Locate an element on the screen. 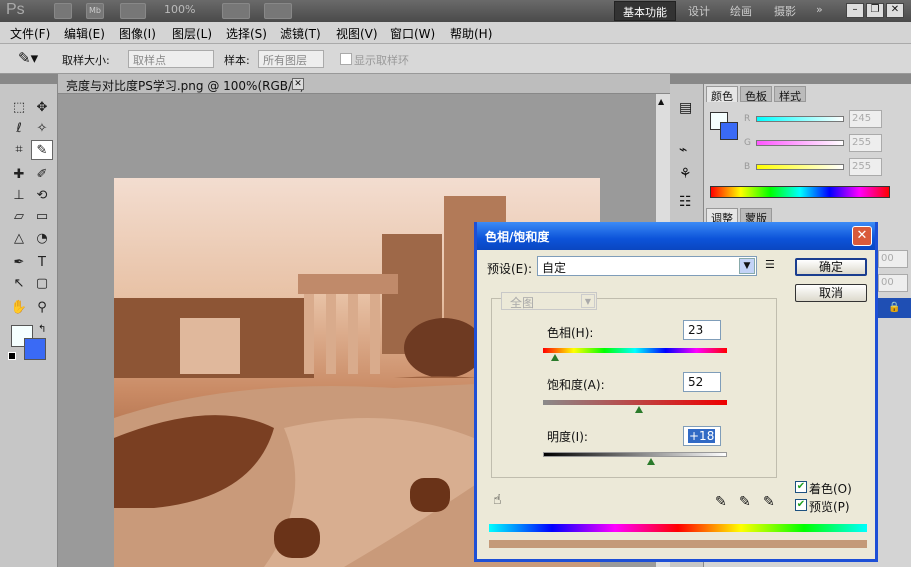  bridge-icon is located at coordinates (63, 11).